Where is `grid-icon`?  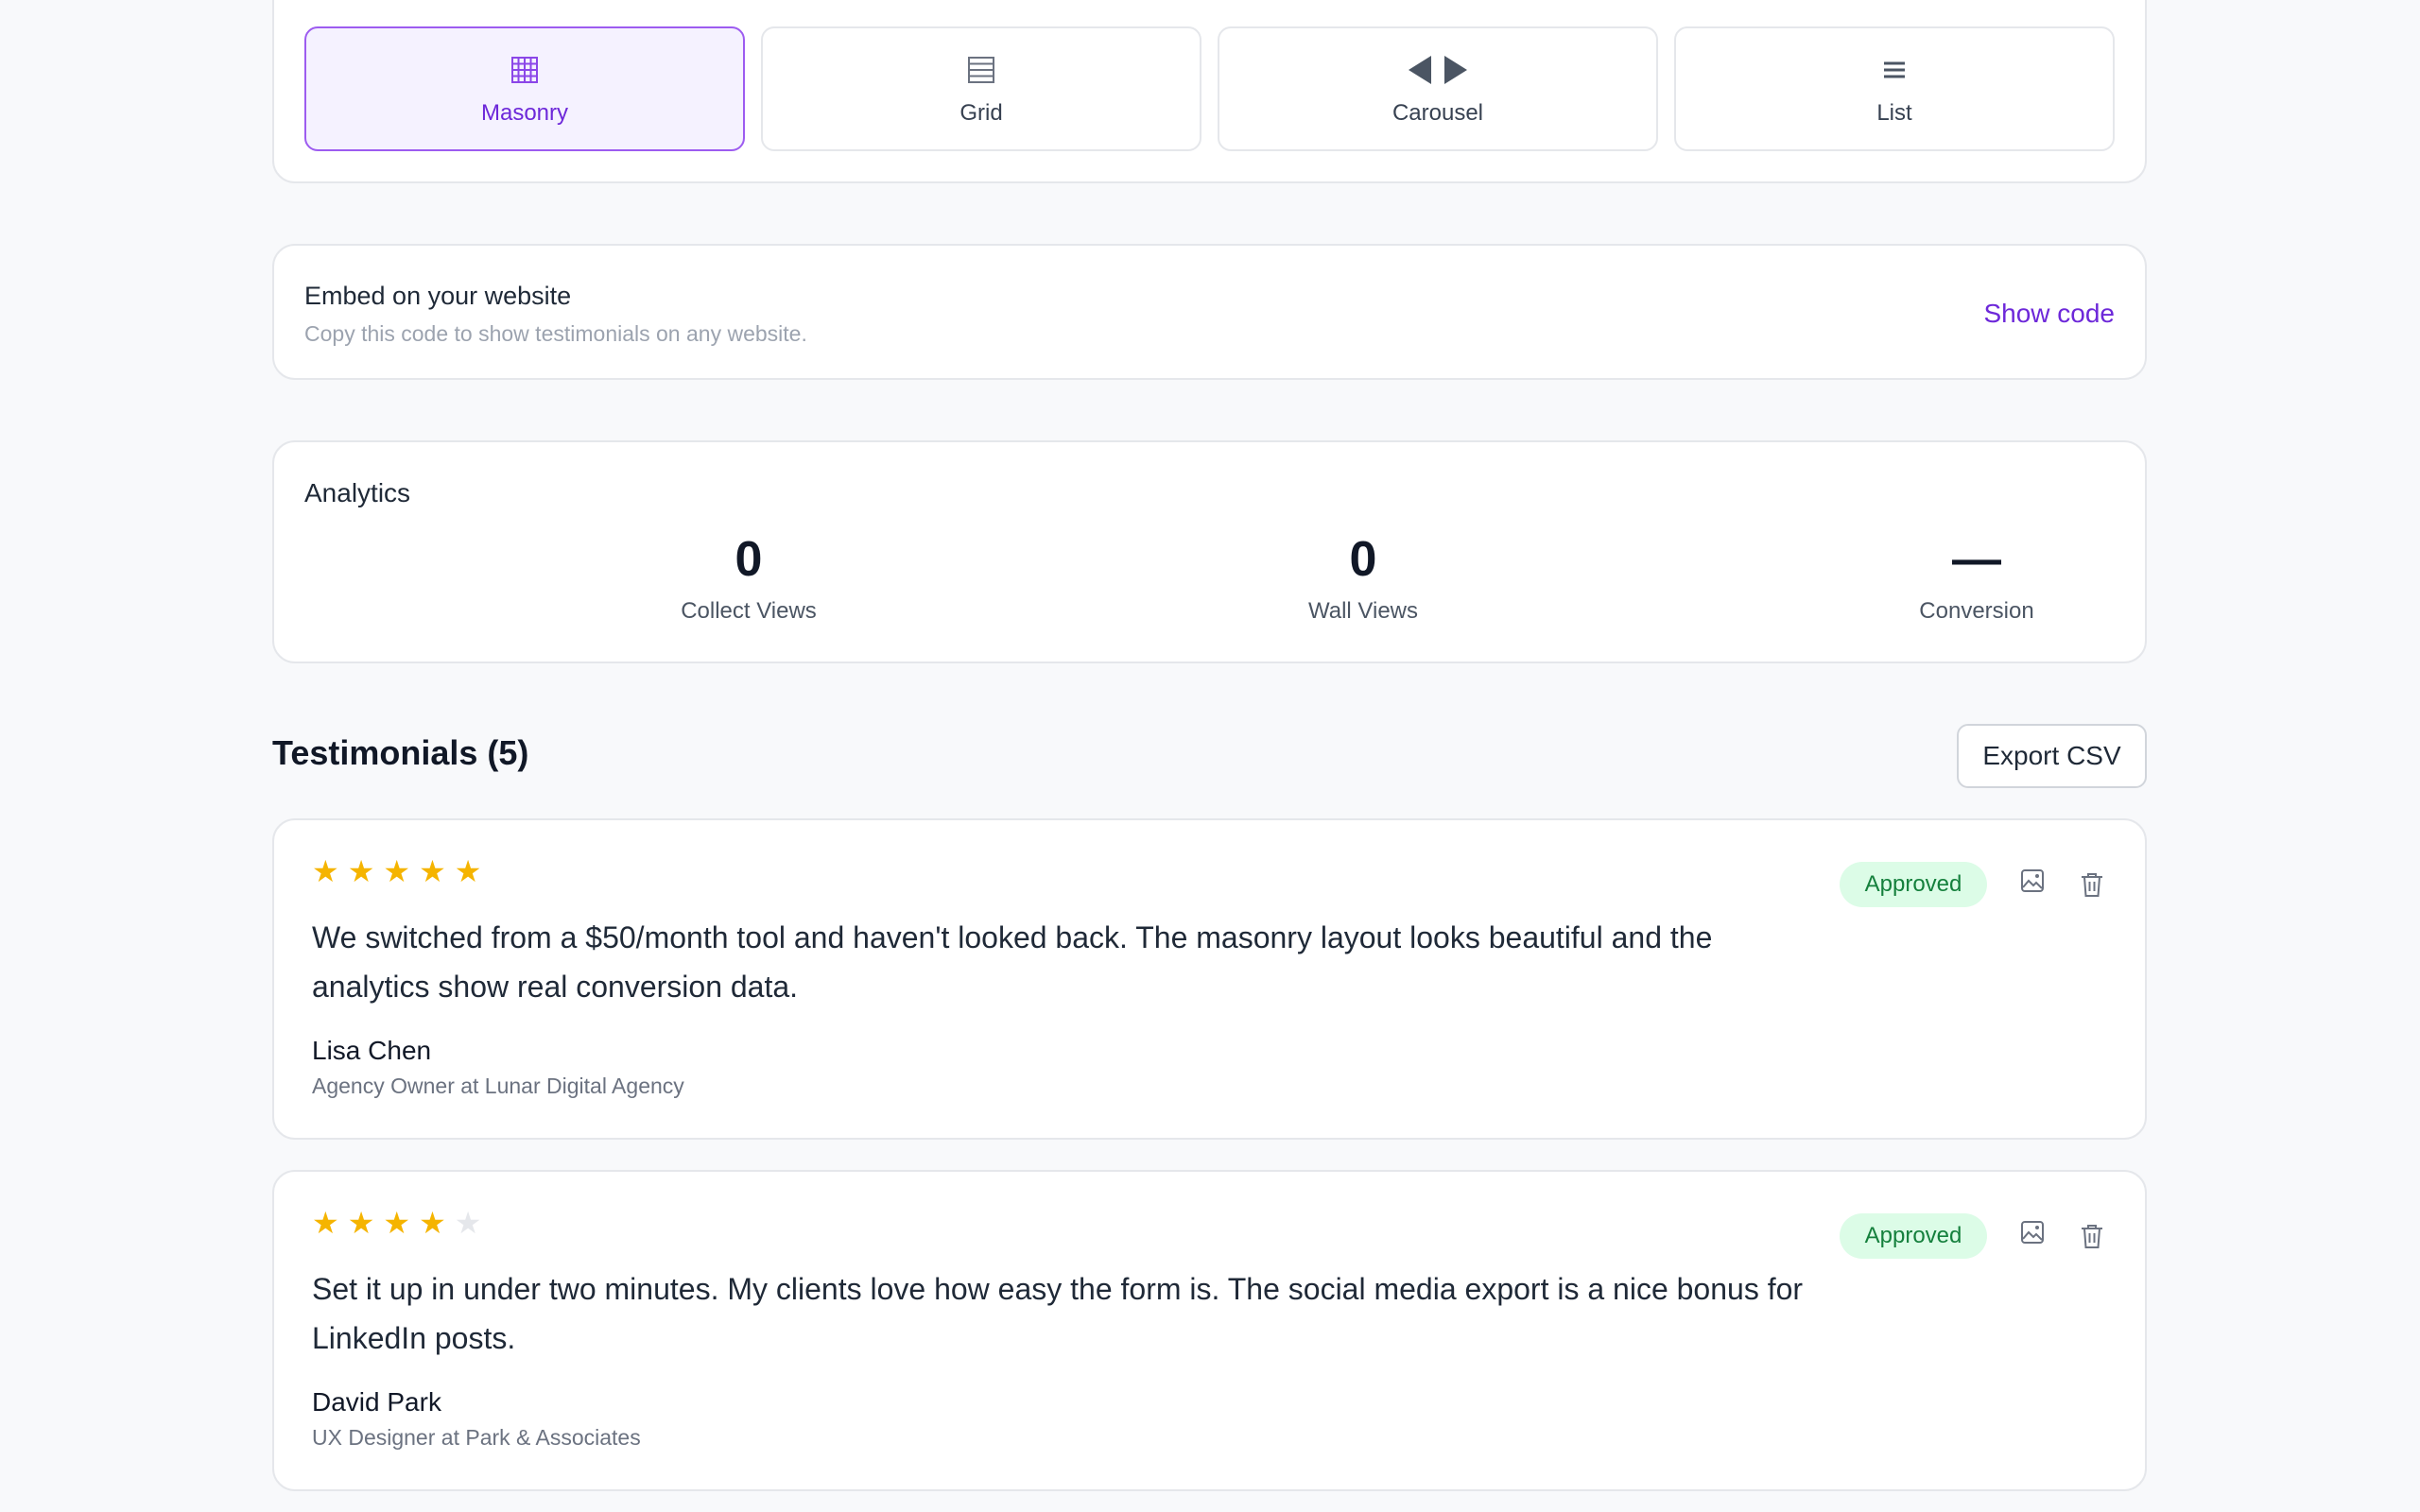
grid-icon is located at coordinates (981, 70).